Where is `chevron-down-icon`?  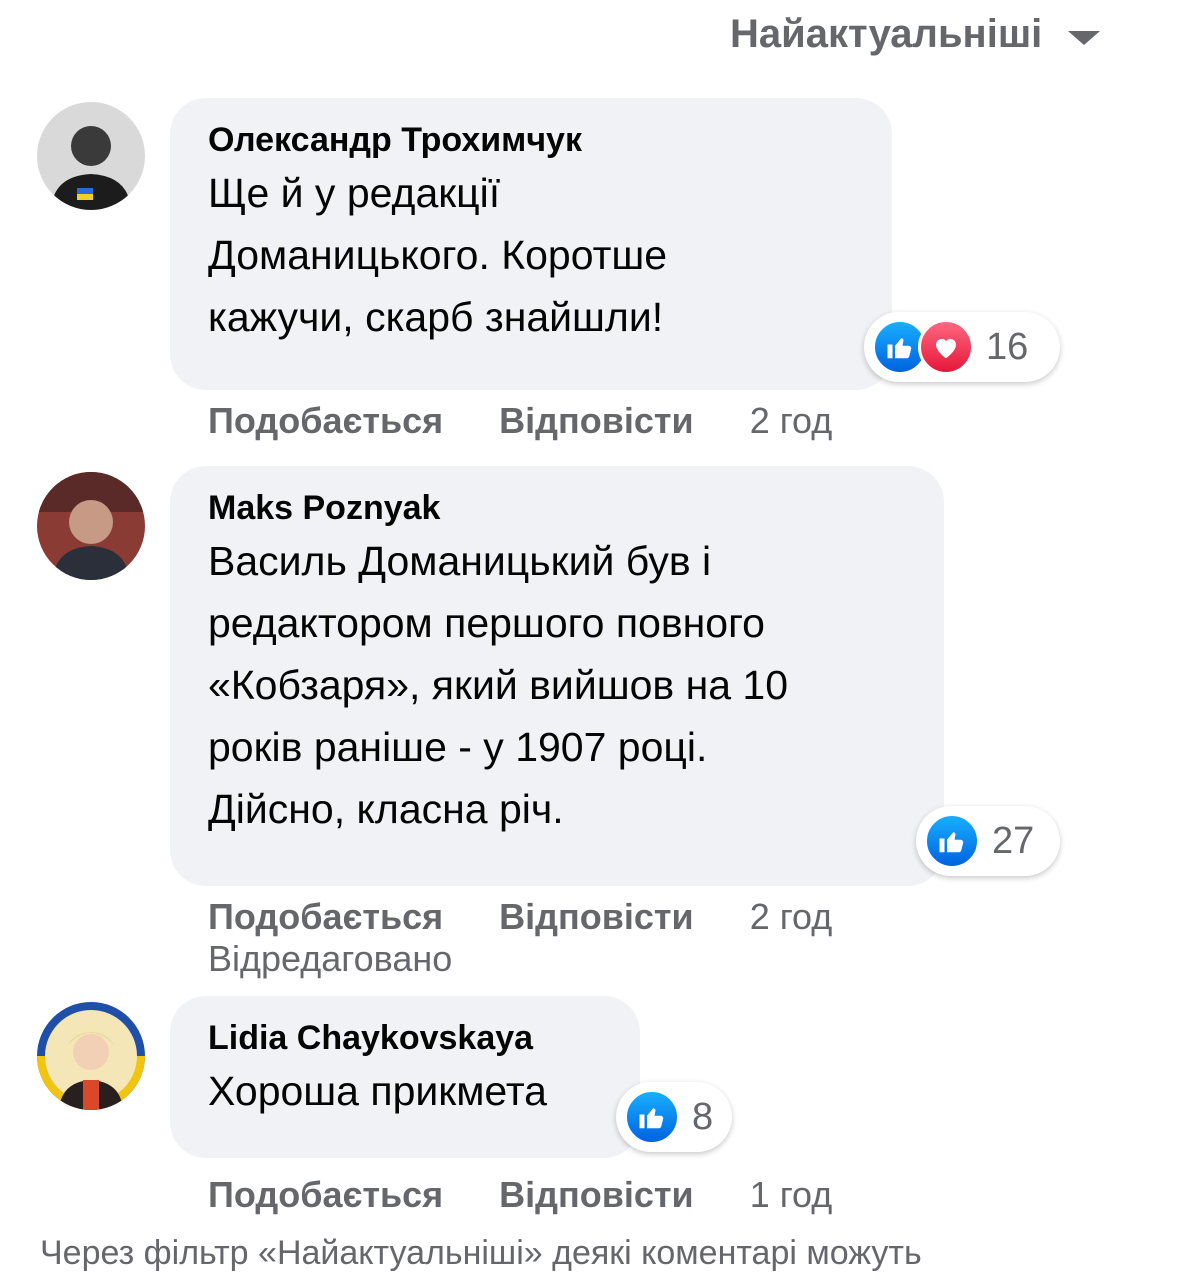
chevron-down-icon is located at coordinates (1084, 37).